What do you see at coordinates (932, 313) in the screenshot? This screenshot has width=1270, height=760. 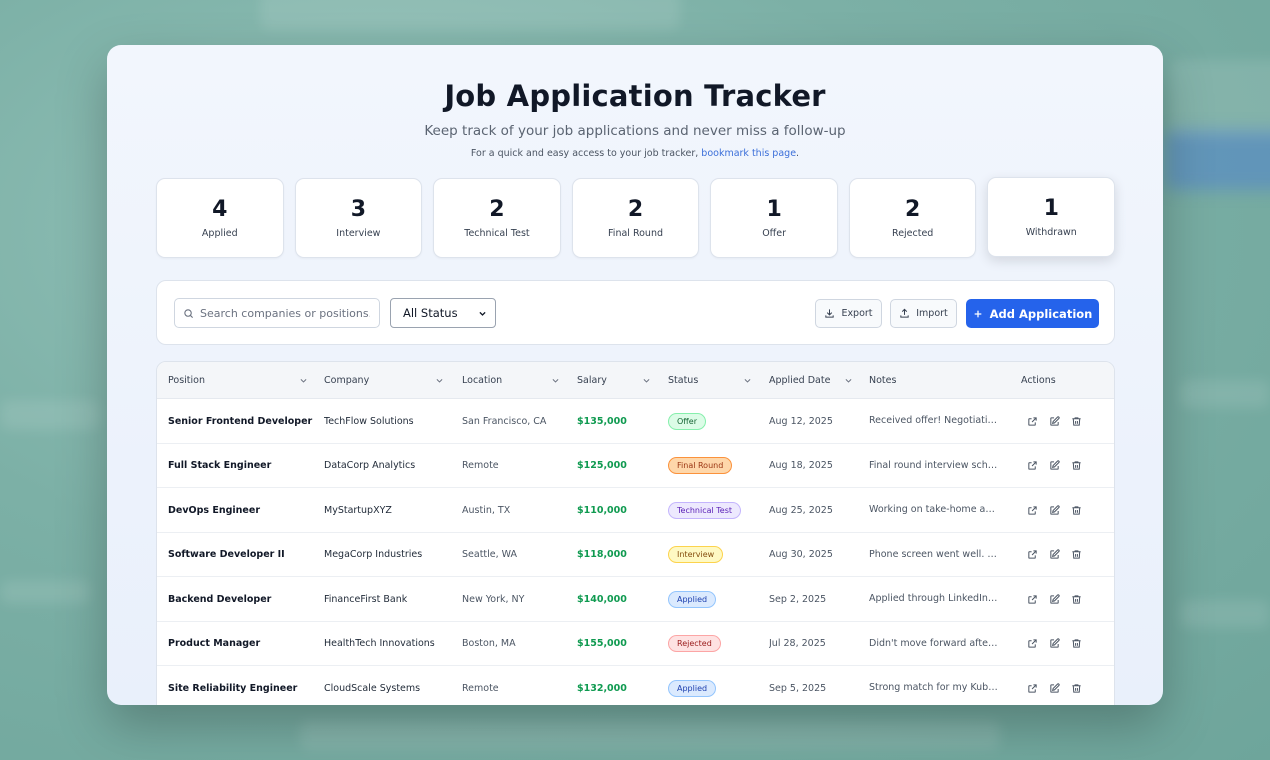 I see `import-label: Import` at bounding box center [932, 313].